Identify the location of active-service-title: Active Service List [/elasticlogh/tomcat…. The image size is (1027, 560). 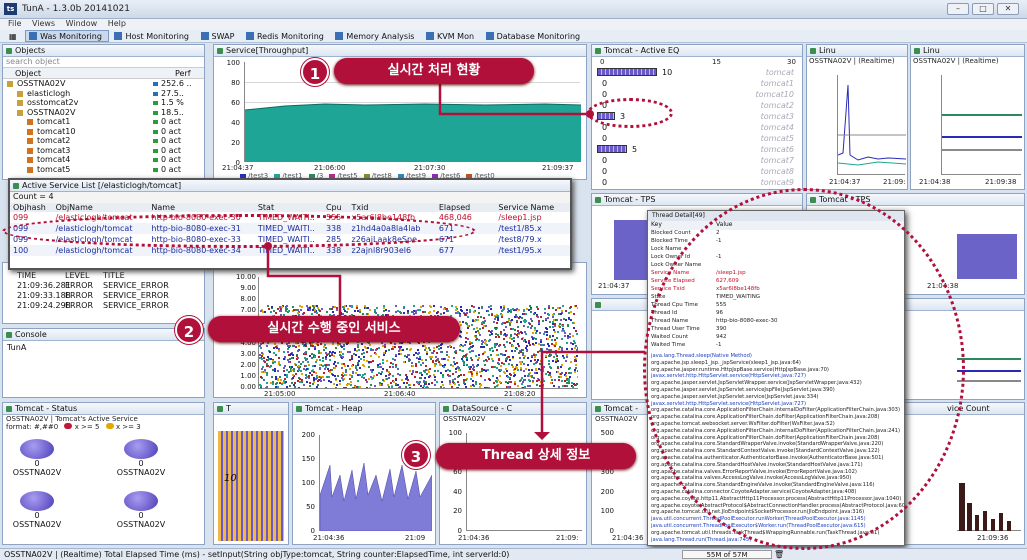
(290, 186).